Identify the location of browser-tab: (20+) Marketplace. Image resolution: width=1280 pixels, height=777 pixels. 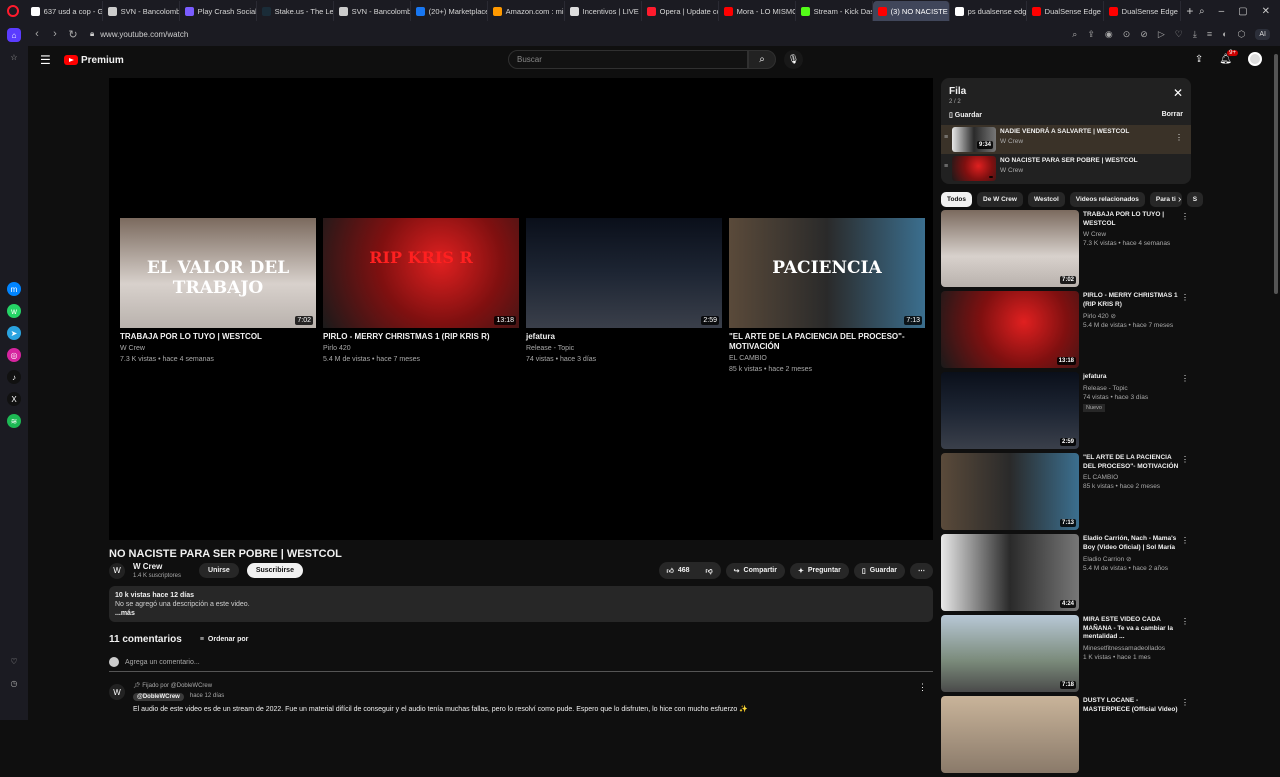
(449, 11).